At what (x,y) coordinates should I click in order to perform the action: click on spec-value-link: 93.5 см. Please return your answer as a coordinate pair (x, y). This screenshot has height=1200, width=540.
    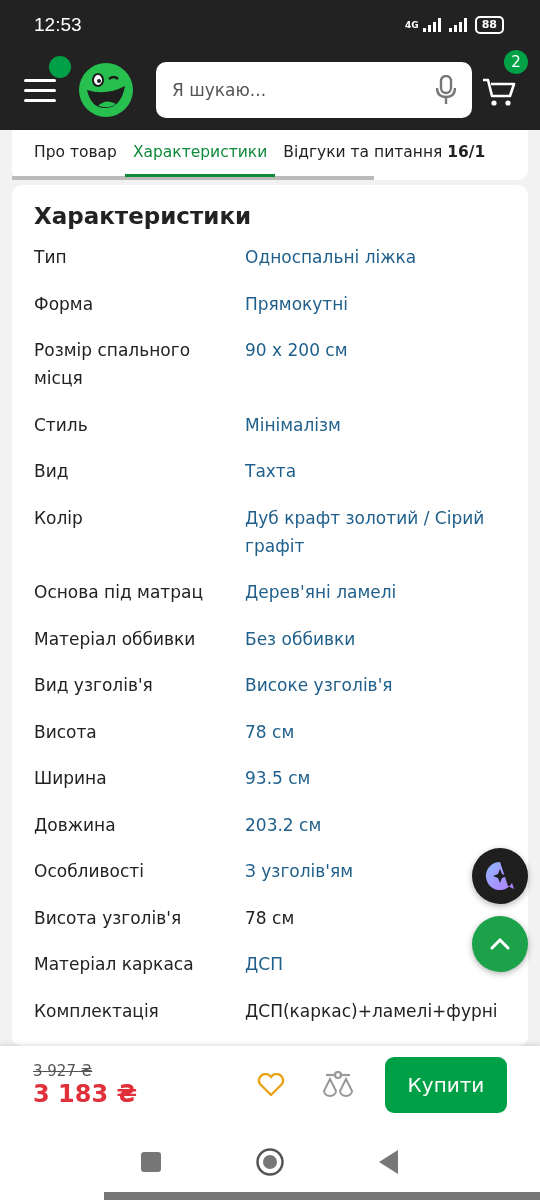
    Looking at the image, I should click on (278, 778).